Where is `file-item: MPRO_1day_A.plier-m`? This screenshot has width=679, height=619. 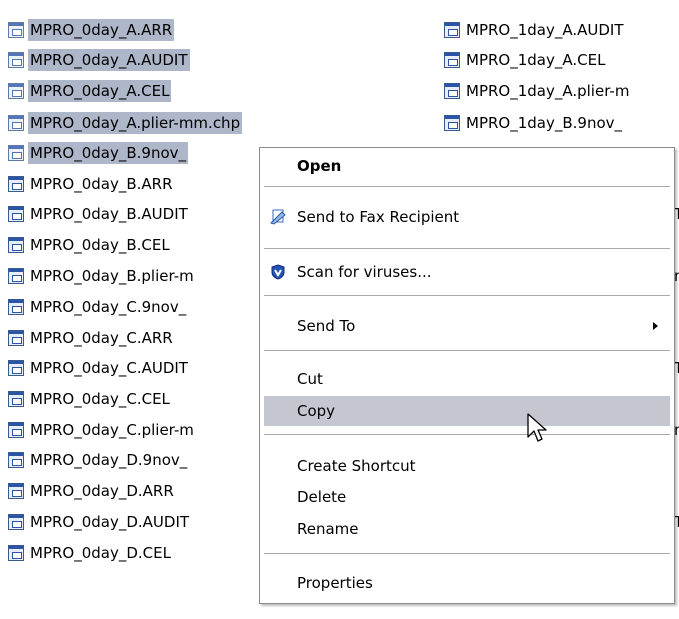
file-item: MPRO_1day_A.plier-m is located at coordinates (557, 91).